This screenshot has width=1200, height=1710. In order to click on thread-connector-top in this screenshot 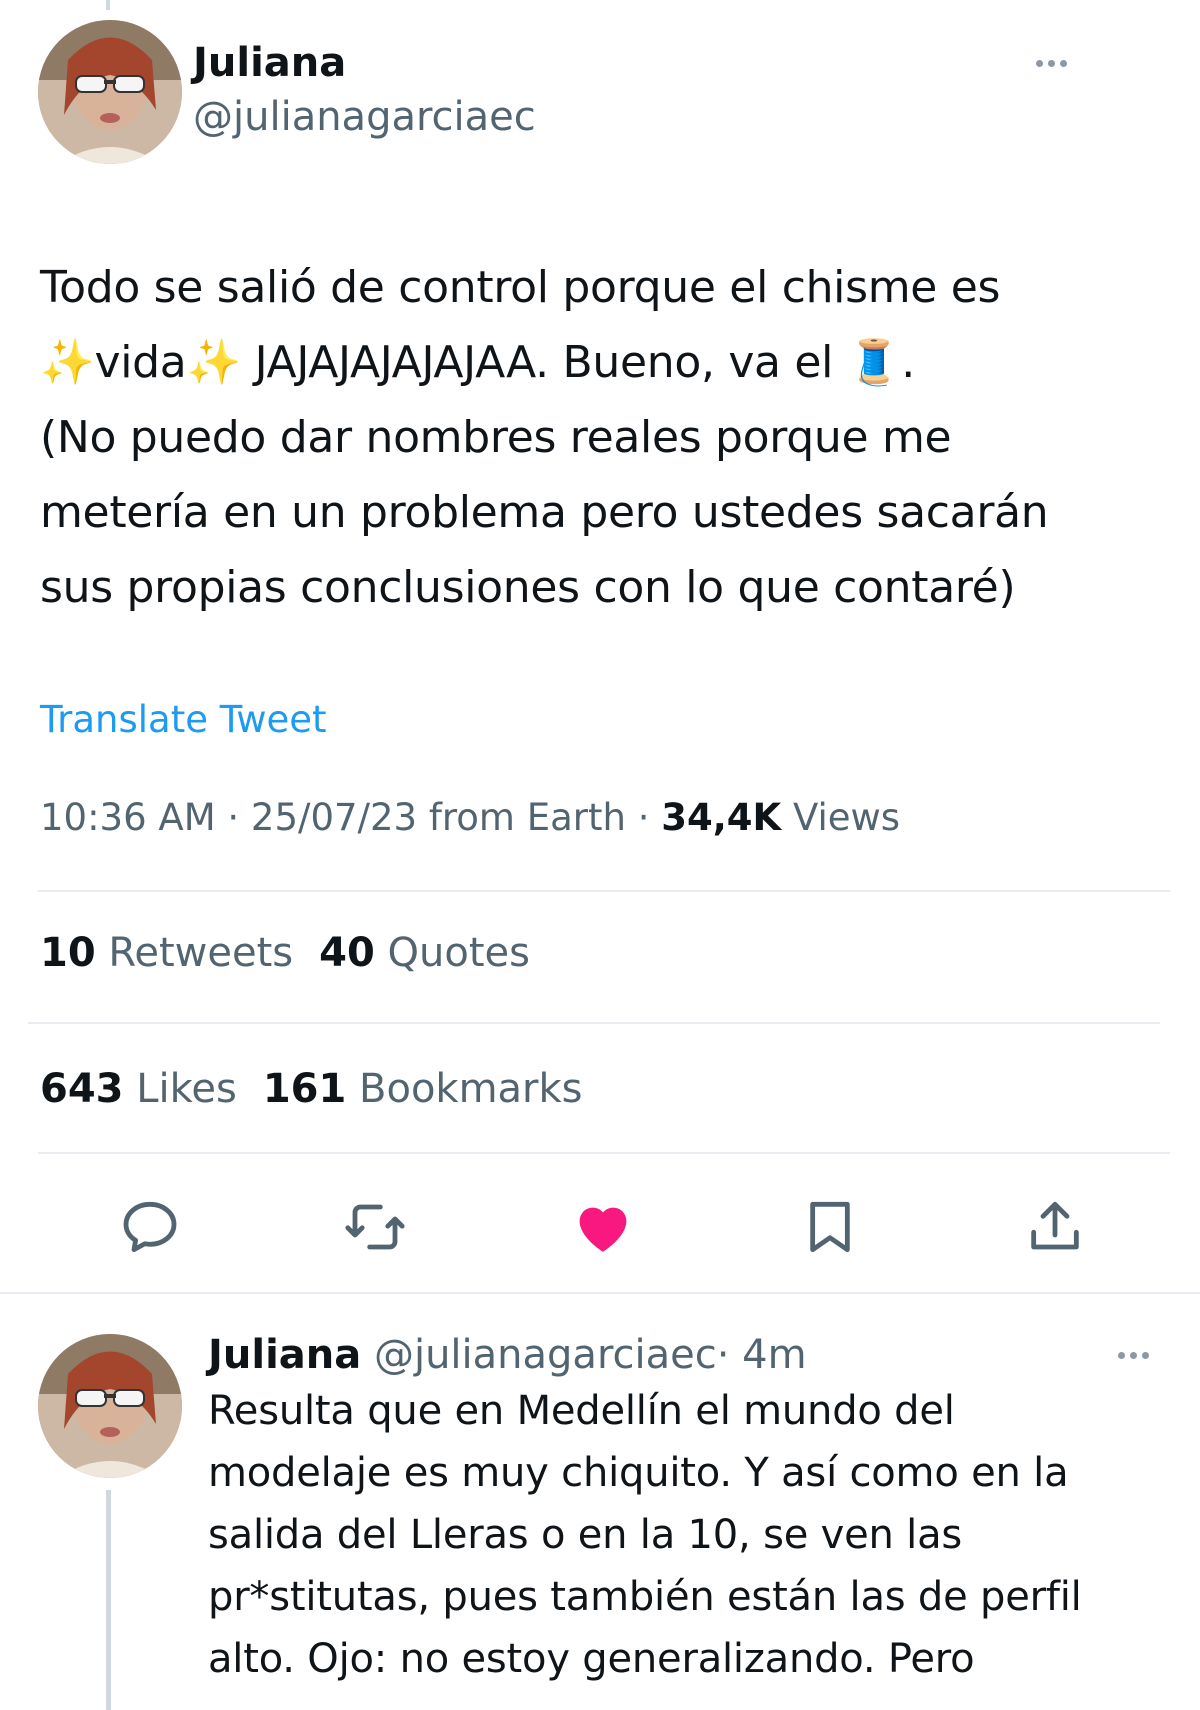, I will do `click(108, 5)`.